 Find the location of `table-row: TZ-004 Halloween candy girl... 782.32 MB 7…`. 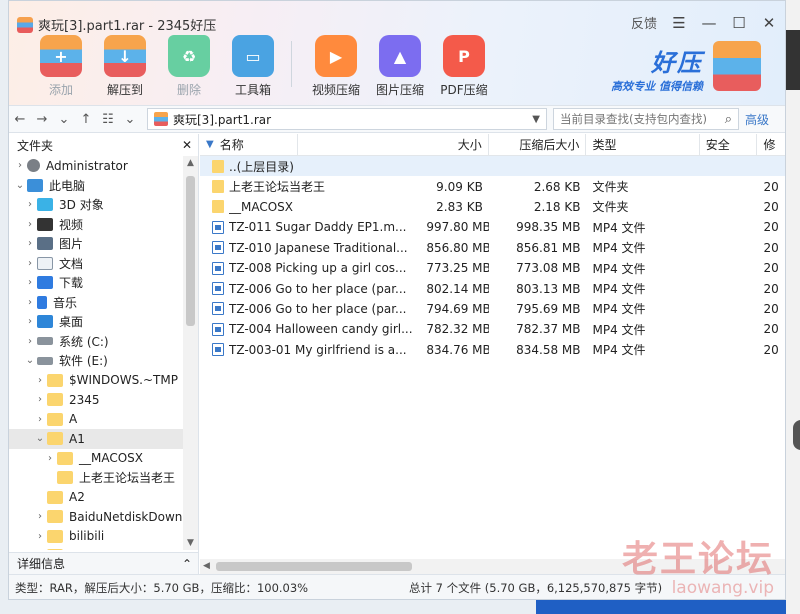

table-row: TZ-004 Halloween candy girl... 782.32 MB 7… is located at coordinates (492, 329).